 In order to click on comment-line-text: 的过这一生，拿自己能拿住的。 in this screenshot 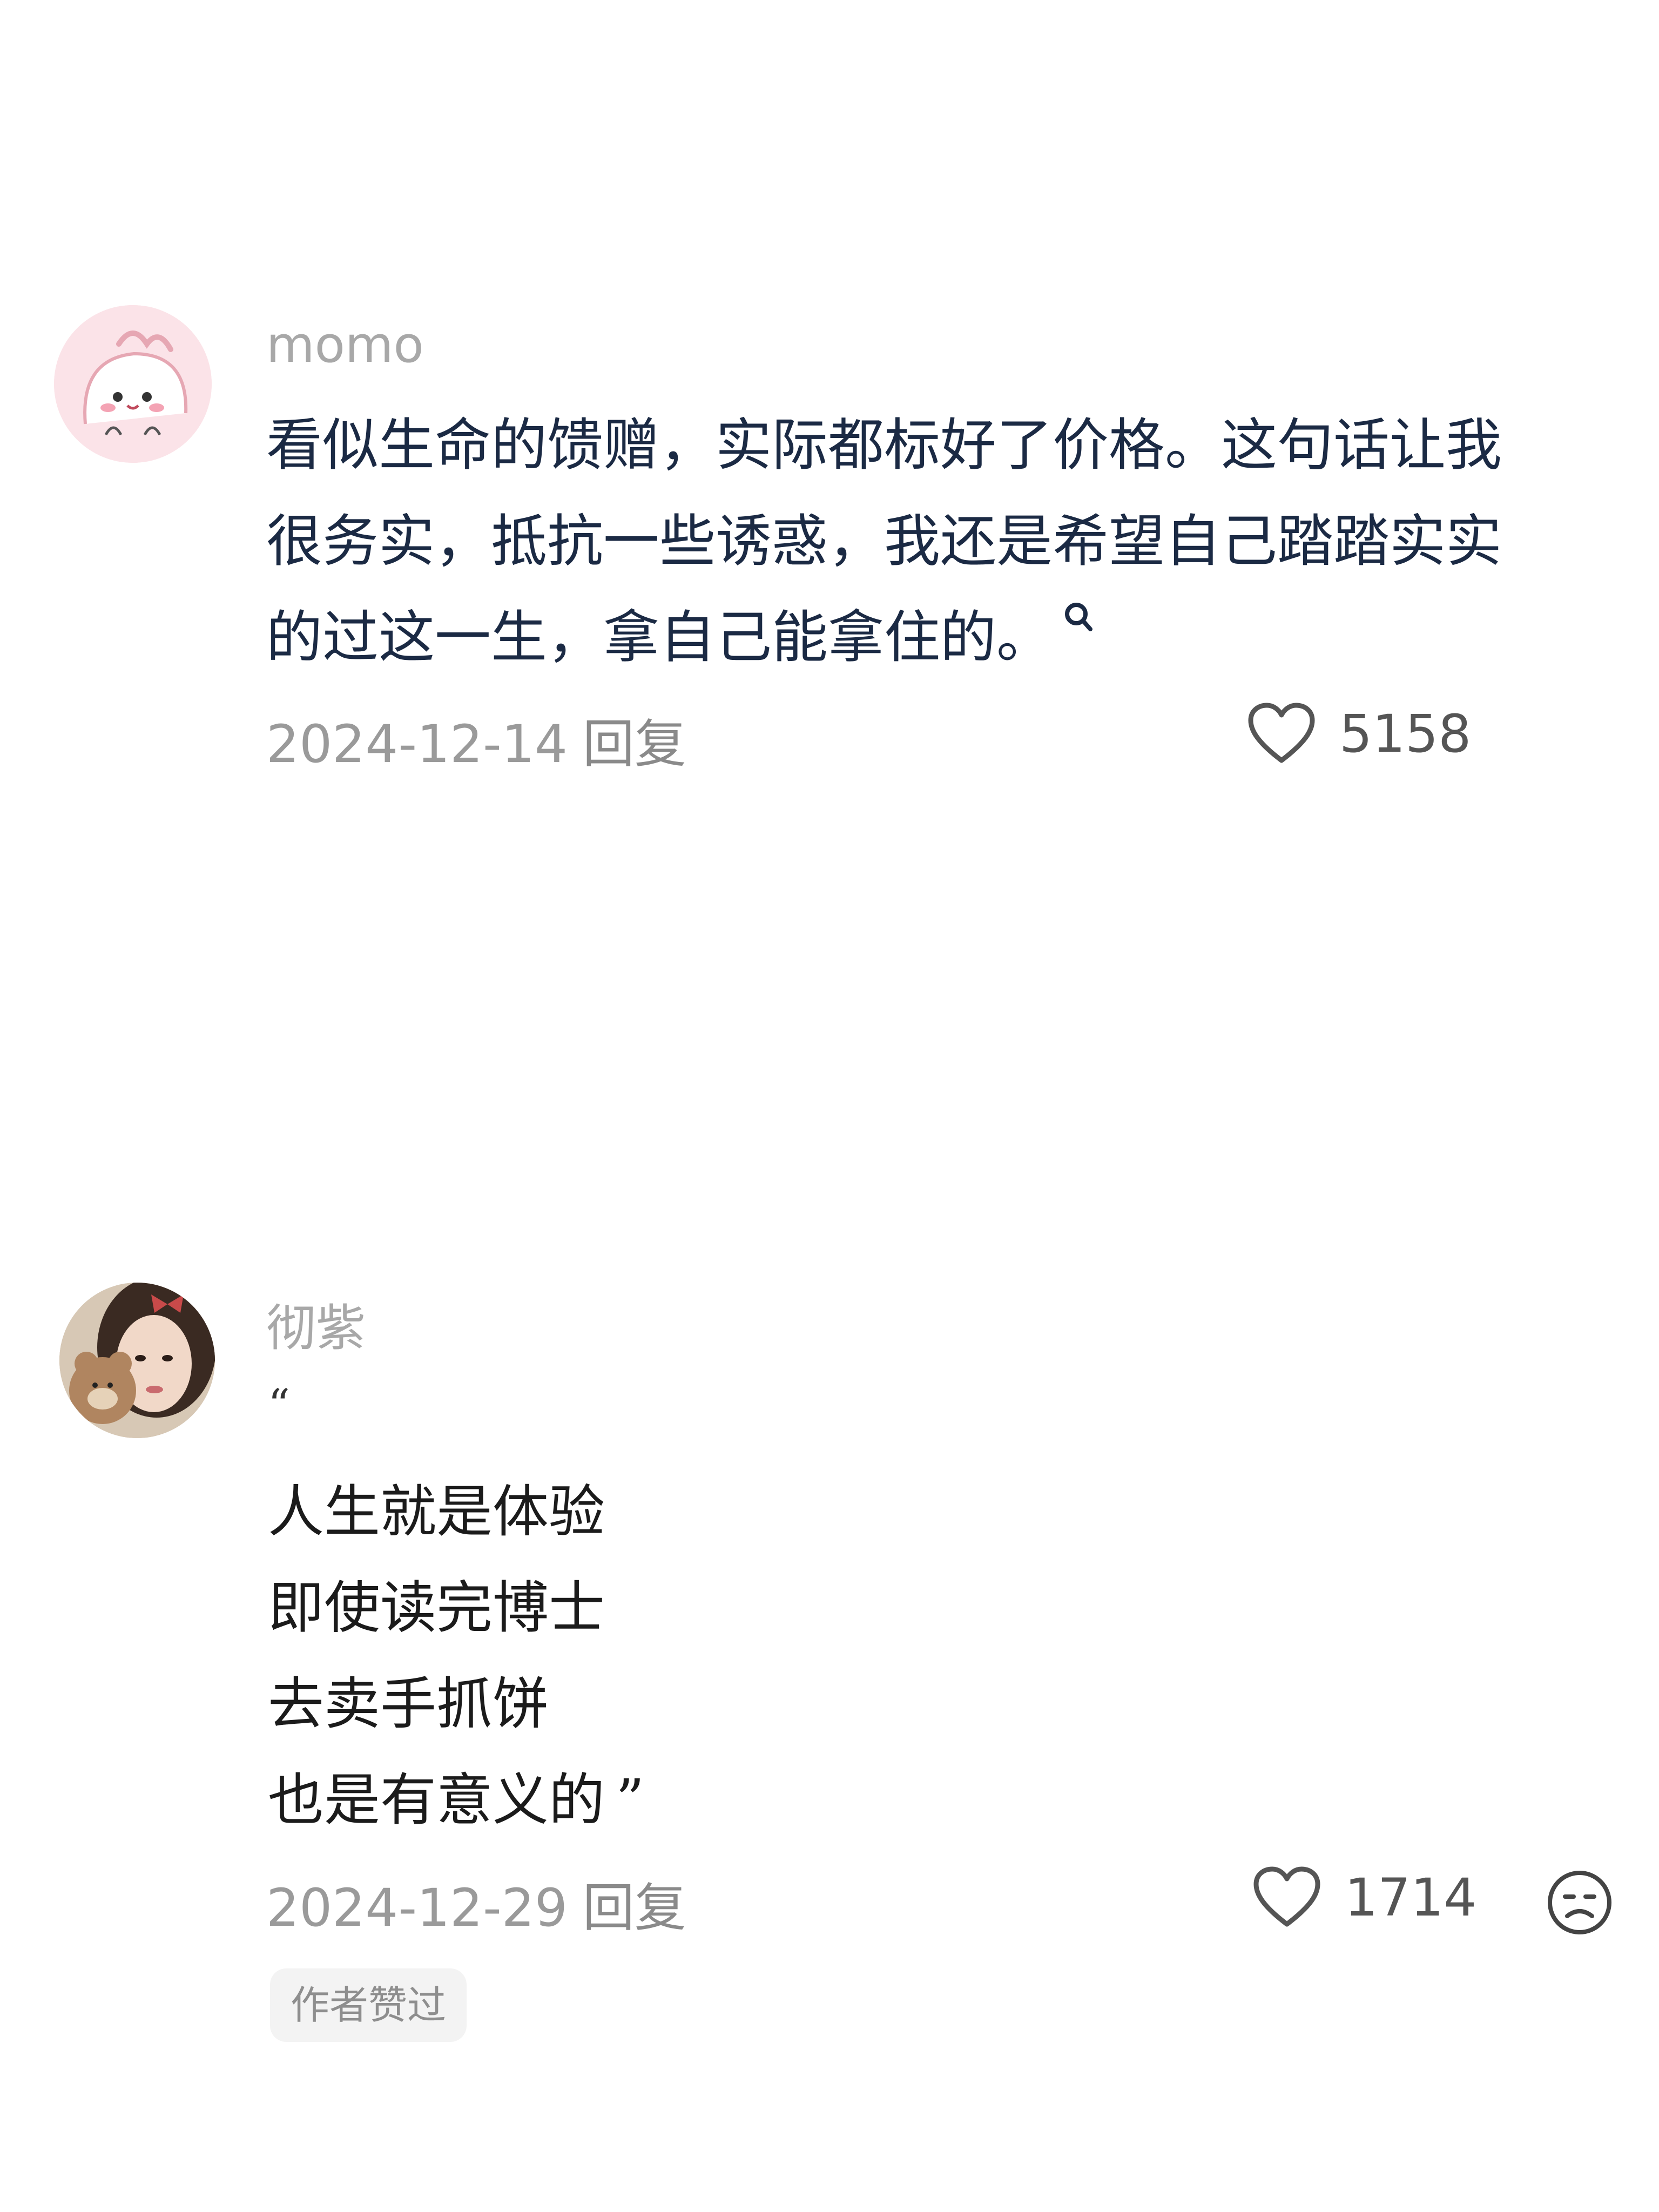, I will do `click(659, 637)`.